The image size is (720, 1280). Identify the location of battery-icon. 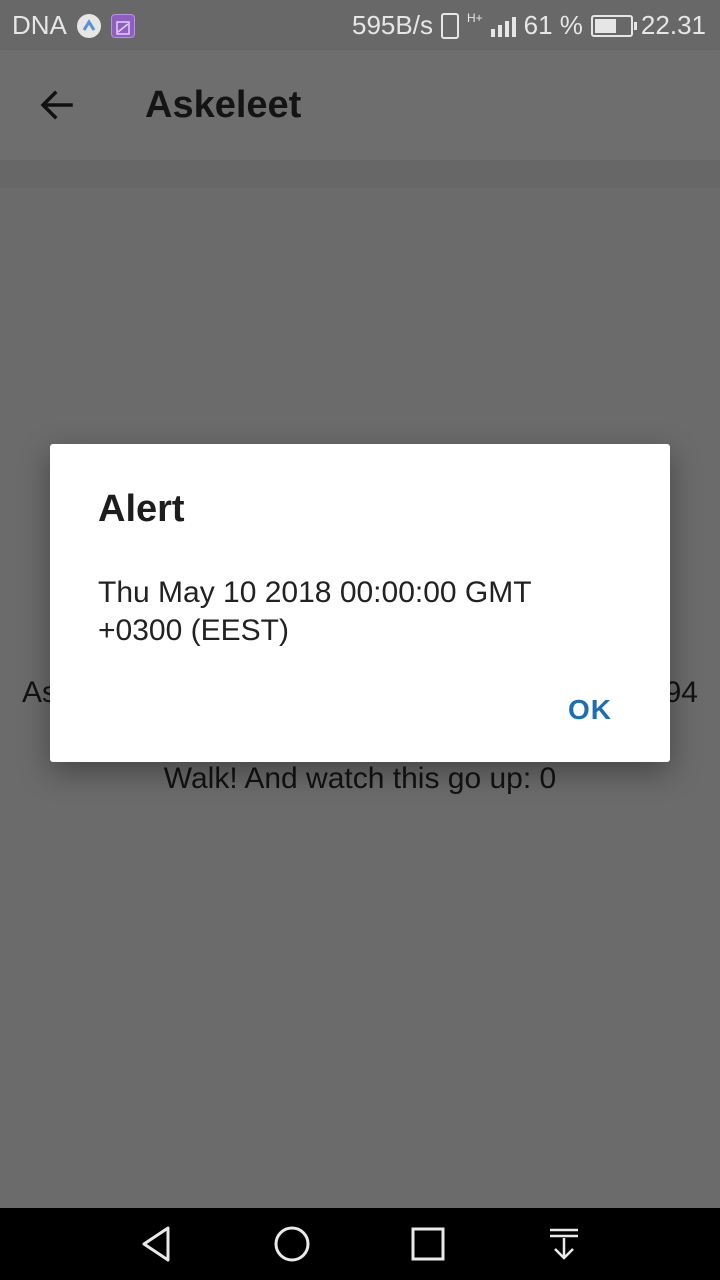
(613, 25).